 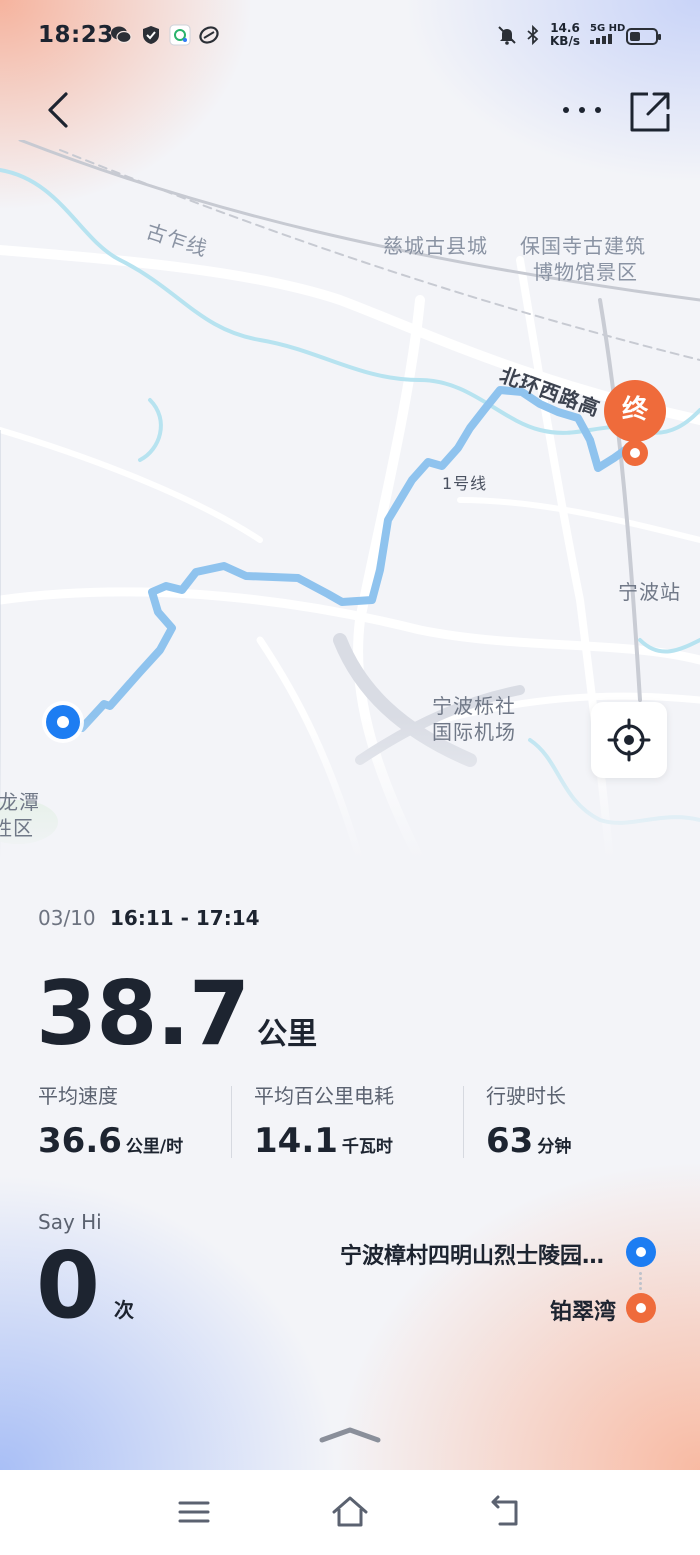 What do you see at coordinates (533, 35) in the screenshot?
I see `bluetooth-icon` at bounding box center [533, 35].